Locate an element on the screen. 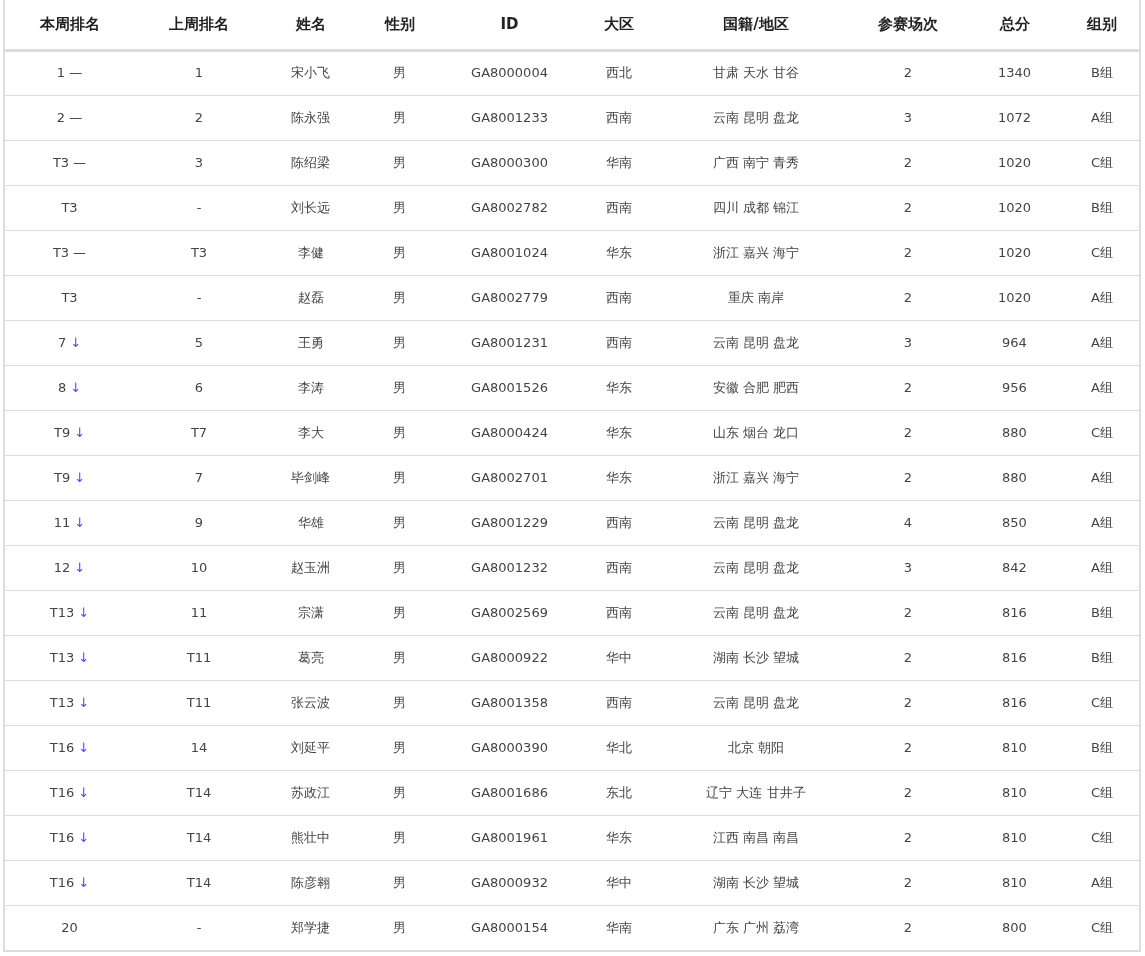  table-cell: 山东 烟台 龙口 is located at coordinates (756, 432).